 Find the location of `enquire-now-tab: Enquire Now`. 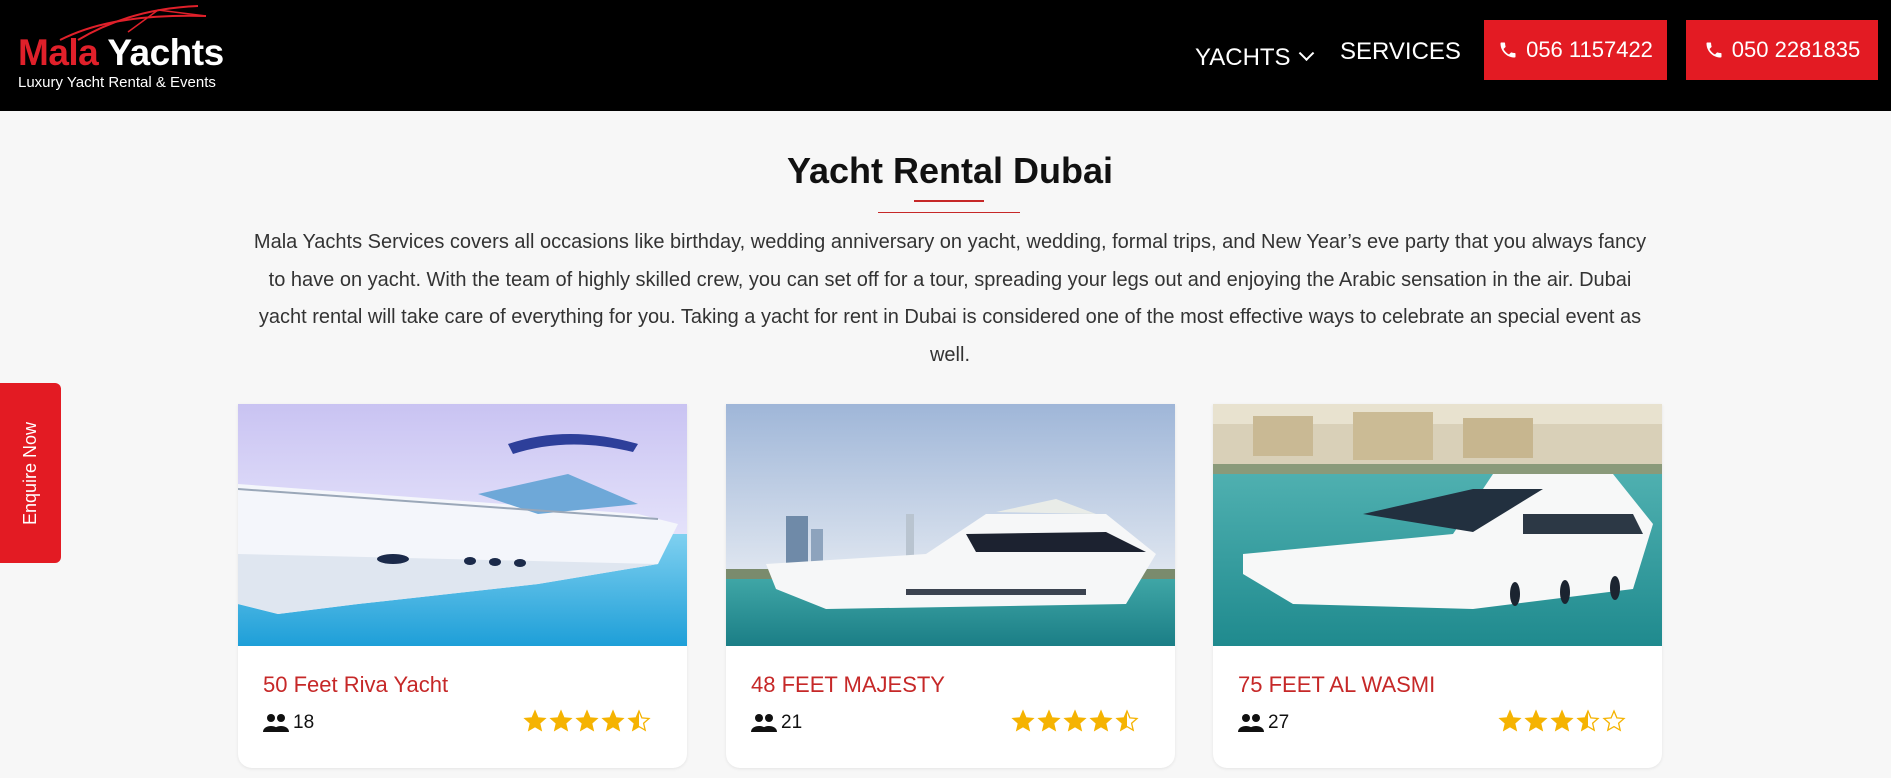

enquire-now-tab: Enquire Now is located at coordinates (30, 473).